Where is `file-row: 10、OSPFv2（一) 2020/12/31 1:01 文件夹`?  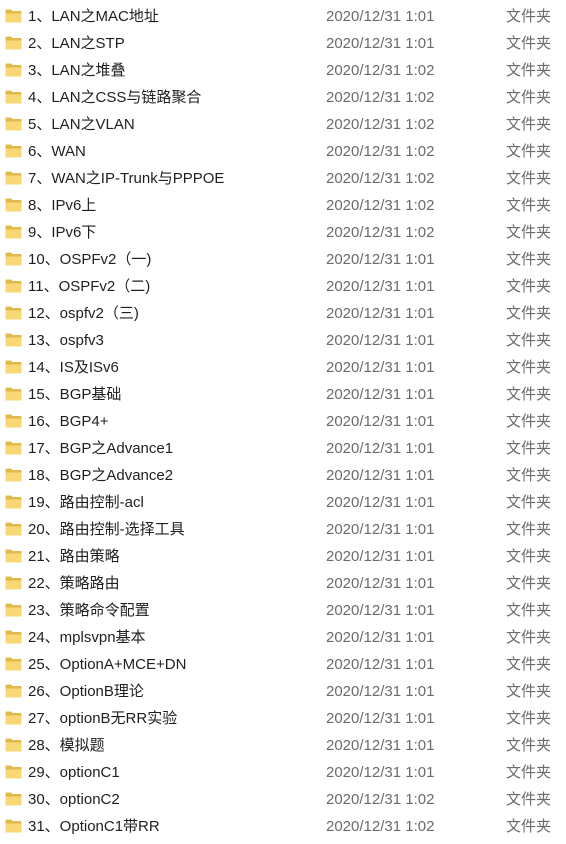 file-row: 10、OSPFv2（一) 2020/12/31 1:01 文件夹 is located at coordinates (283, 259).